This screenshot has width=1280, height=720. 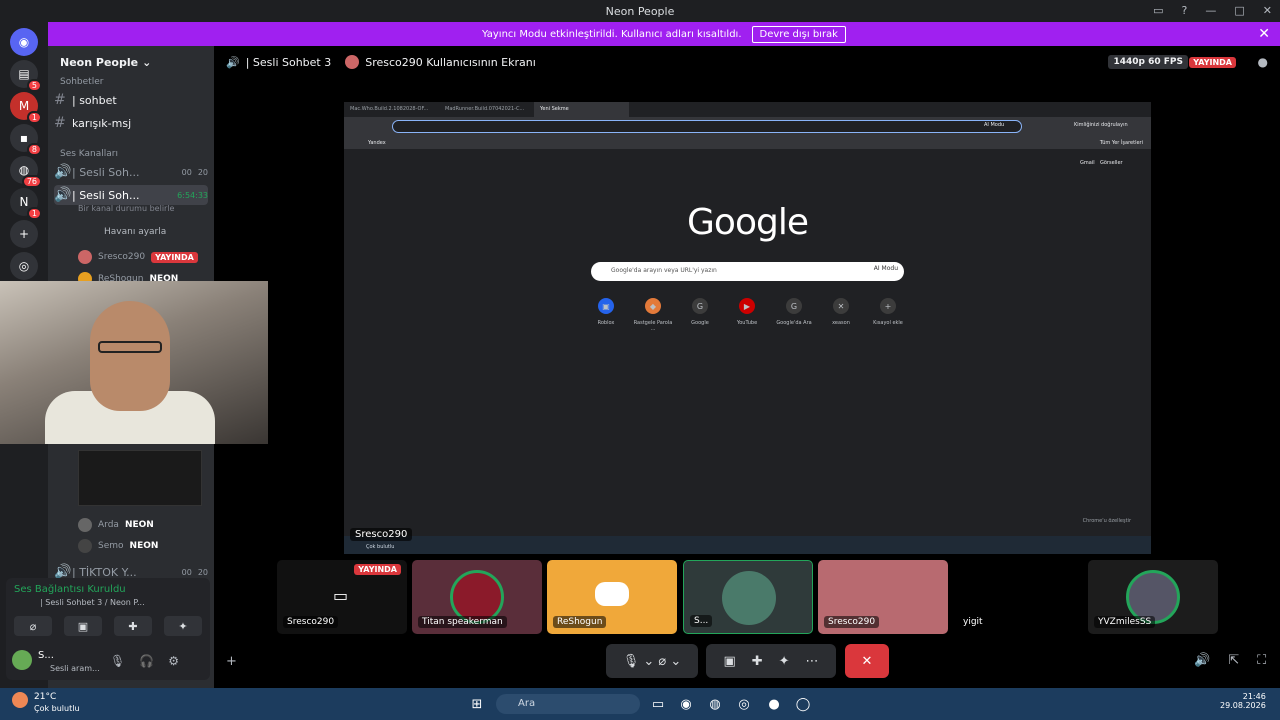 What do you see at coordinates (1107, 521) in the screenshot?
I see `customize-chrome: Chrome'u özelleştir` at bounding box center [1107, 521].